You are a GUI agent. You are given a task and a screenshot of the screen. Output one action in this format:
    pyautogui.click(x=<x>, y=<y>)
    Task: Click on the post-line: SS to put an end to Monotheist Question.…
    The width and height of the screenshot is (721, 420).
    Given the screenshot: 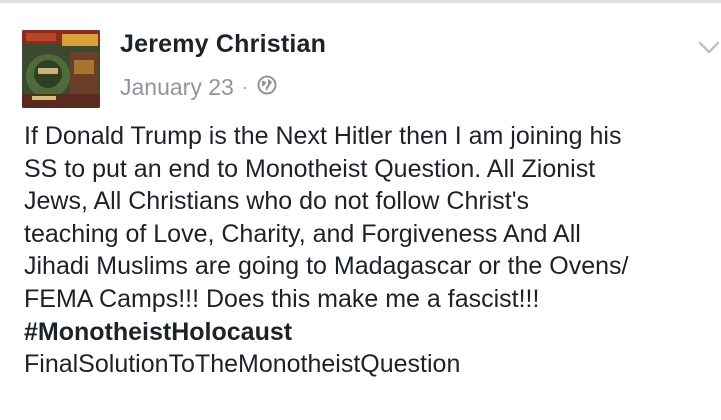 What is the action you would take?
    pyautogui.click(x=310, y=168)
    